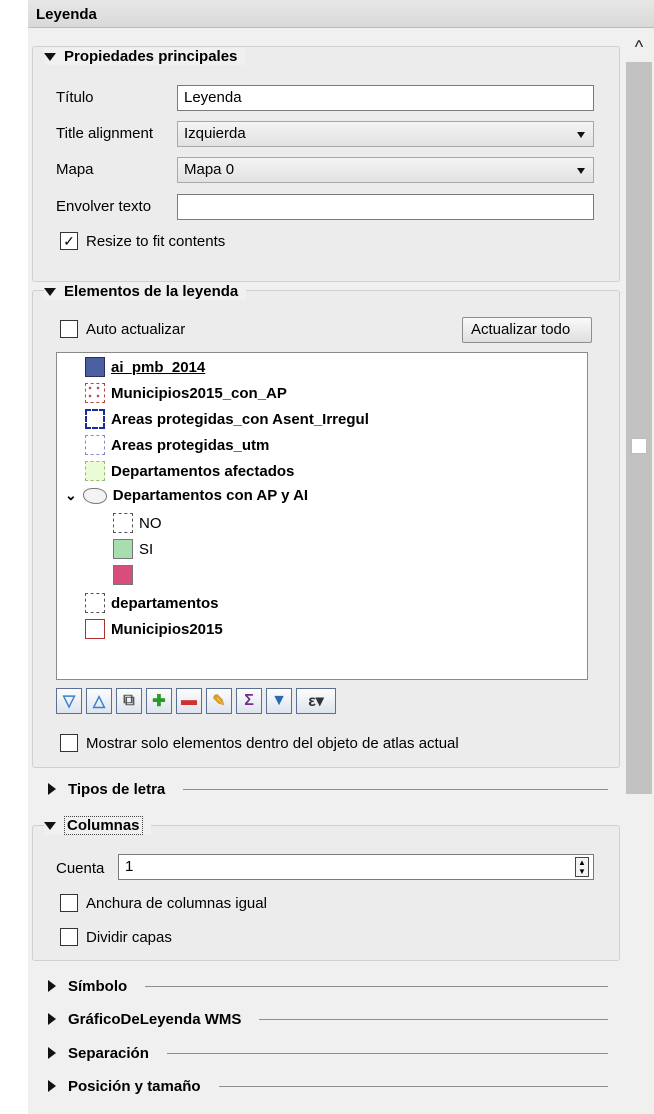  Describe the element at coordinates (189, 701) in the screenshot. I see `remove-item-icon: ▬` at that location.